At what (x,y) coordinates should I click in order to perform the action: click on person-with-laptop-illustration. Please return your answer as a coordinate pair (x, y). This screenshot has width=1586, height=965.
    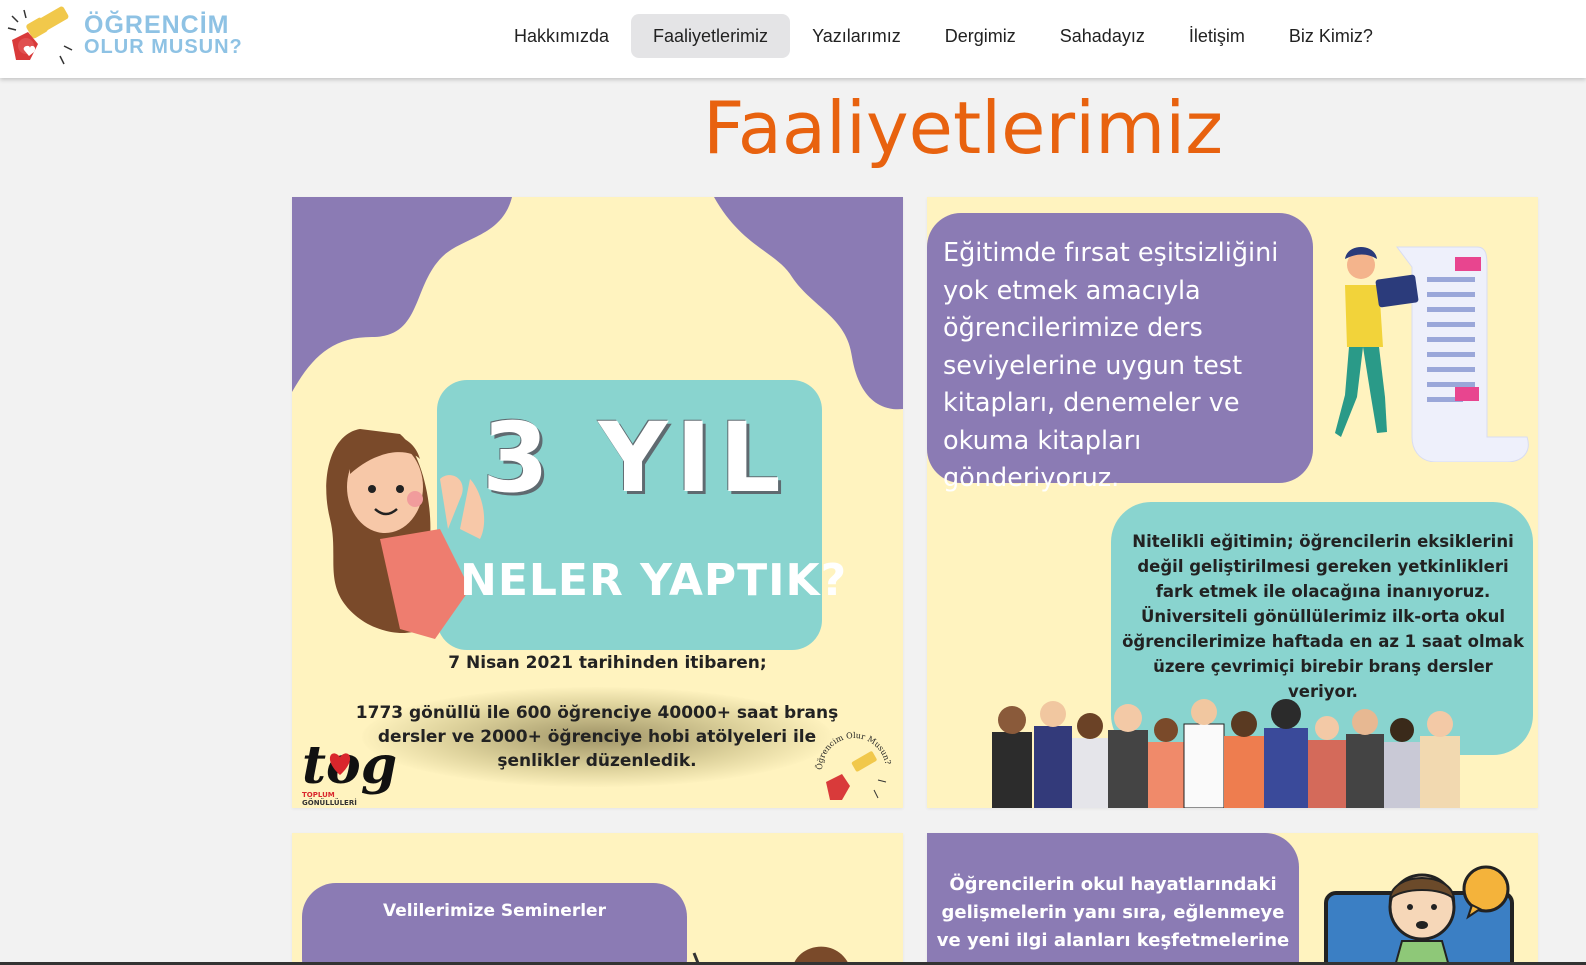
    Looking at the image, I should click on (1432, 354).